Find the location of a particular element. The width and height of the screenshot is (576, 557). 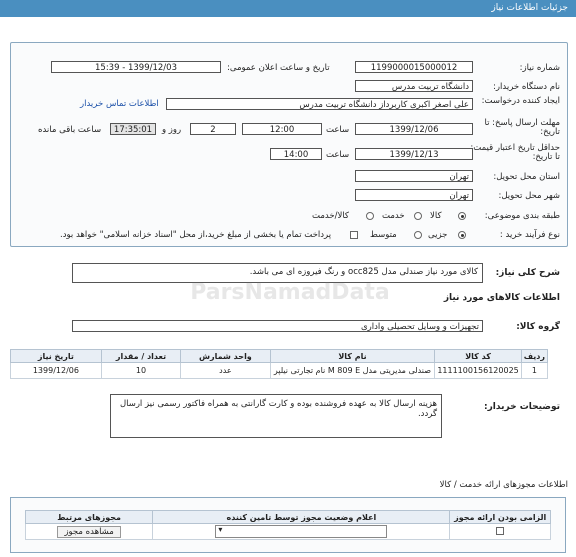

page-header: جزئیات اطلاعات نیاز is located at coordinates (288, 8).